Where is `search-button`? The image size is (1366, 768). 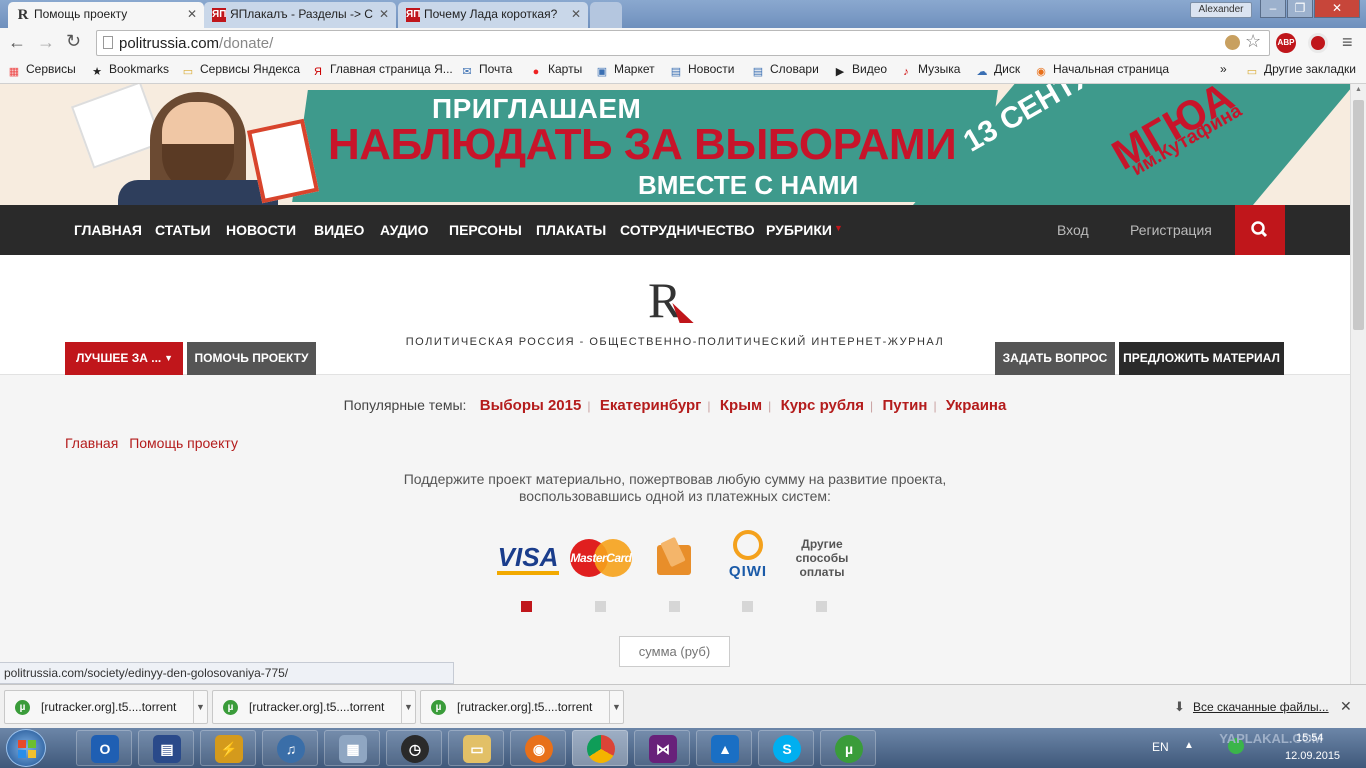 search-button is located at coordinates (1260, 230).